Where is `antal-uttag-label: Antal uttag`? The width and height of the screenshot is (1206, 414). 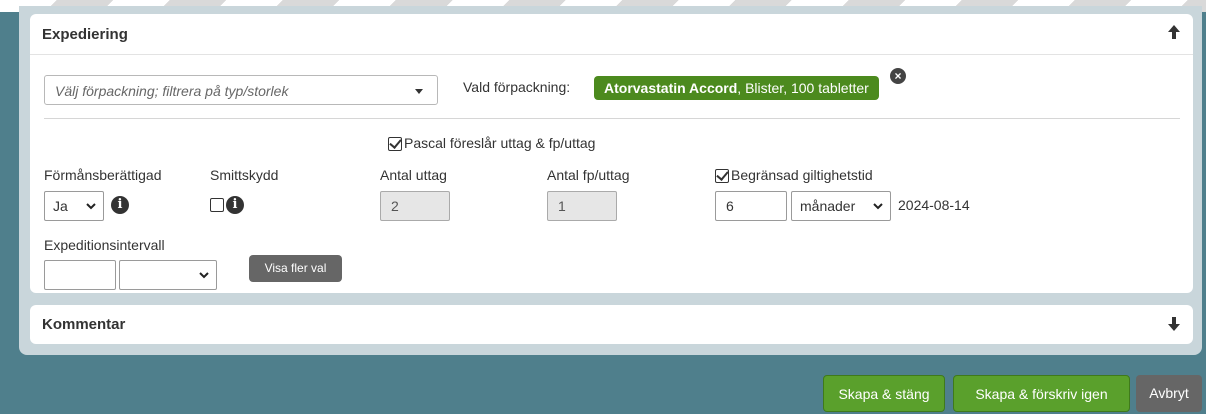
antal-uttag-label: Antal uttag is located at coordinates (413, 175).